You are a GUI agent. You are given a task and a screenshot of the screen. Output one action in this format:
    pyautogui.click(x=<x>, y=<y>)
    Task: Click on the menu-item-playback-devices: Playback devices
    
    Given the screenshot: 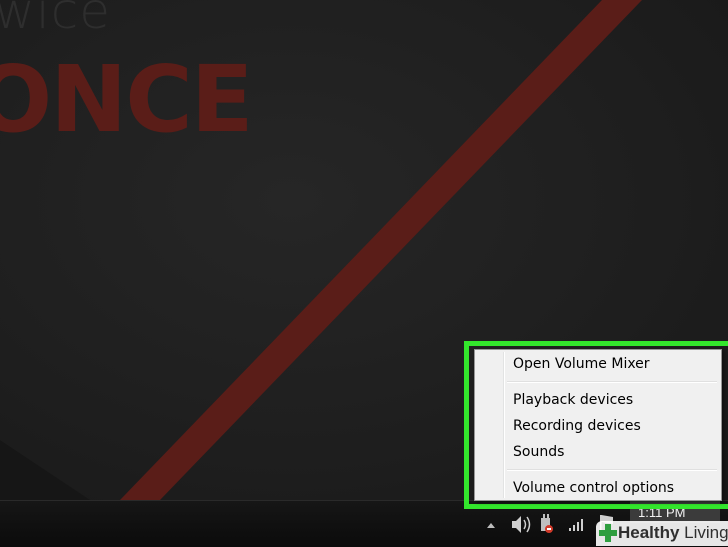 What is the action you would take?
    pyautogui.click(x=598, y=400)
    